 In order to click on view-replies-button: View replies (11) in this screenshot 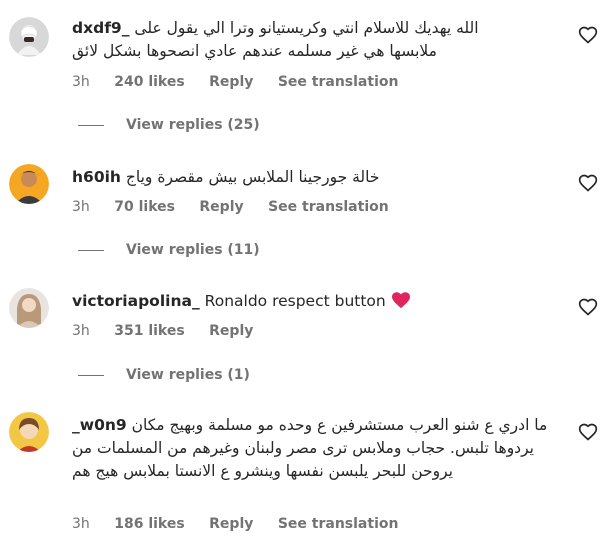, I will do `click(169, 250)`.